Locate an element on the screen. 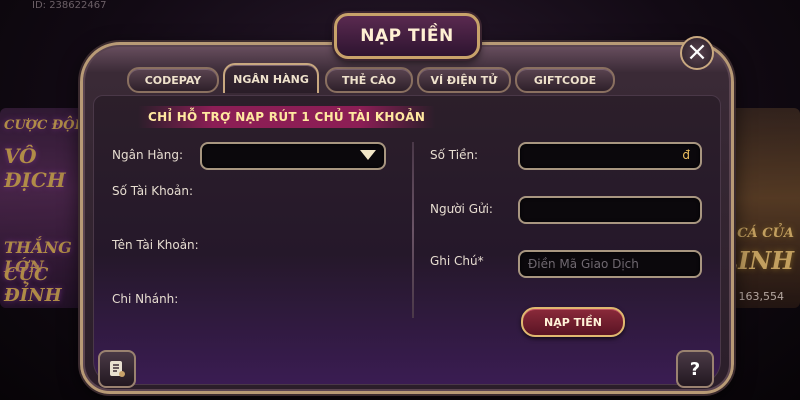 This screenshot has height=400, width=800. account-name-label: Tên Tài Khoản: is located at coordinates (155, 245).